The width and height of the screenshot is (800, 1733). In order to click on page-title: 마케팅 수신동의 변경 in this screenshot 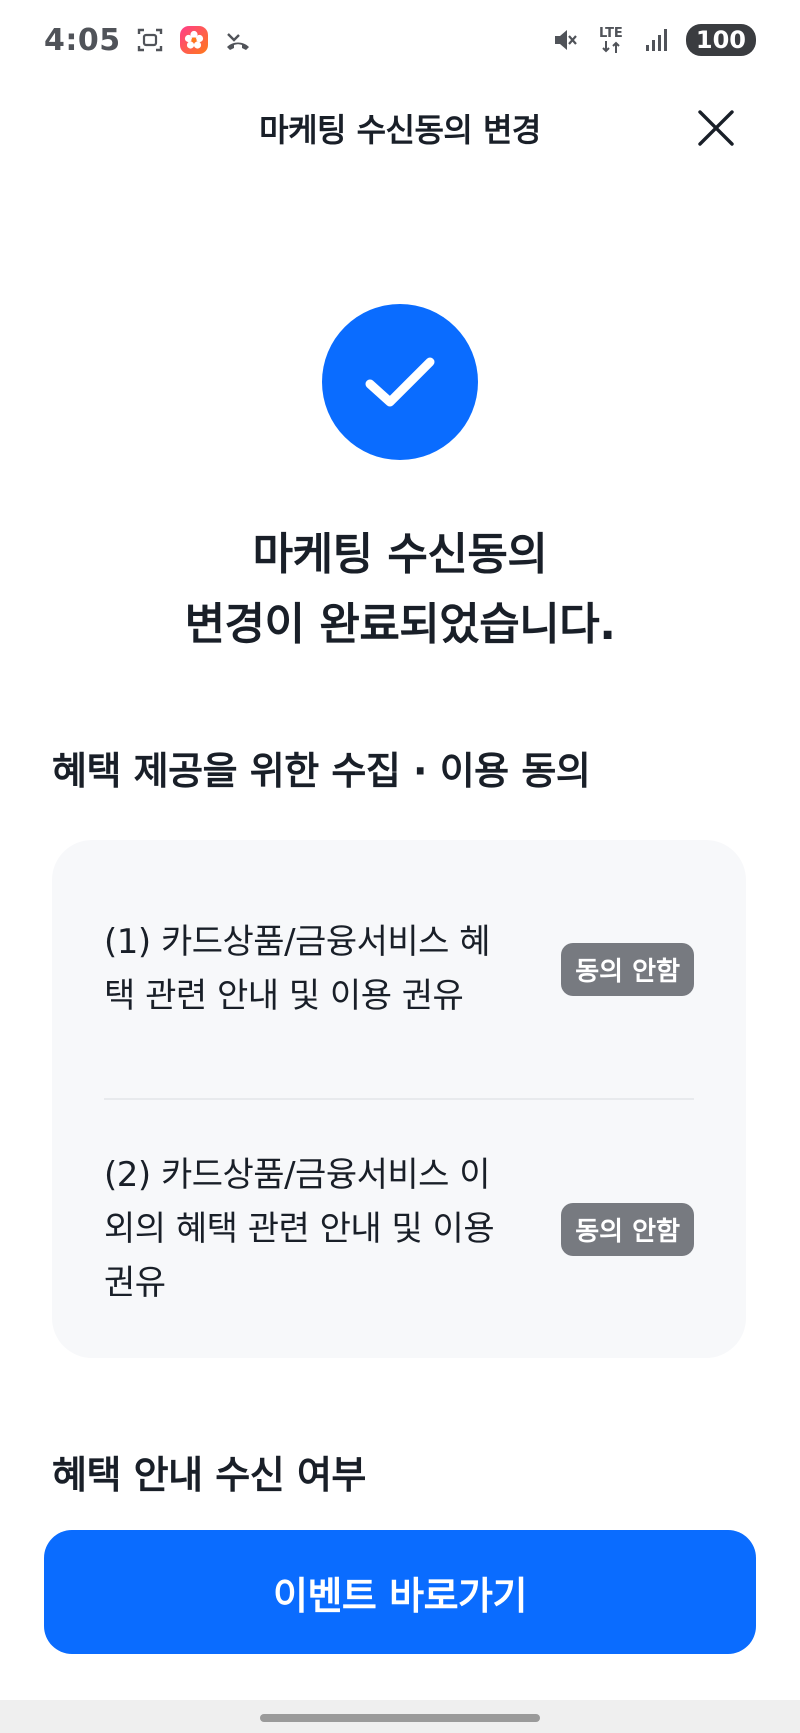, I will do `click(400, 130)`.